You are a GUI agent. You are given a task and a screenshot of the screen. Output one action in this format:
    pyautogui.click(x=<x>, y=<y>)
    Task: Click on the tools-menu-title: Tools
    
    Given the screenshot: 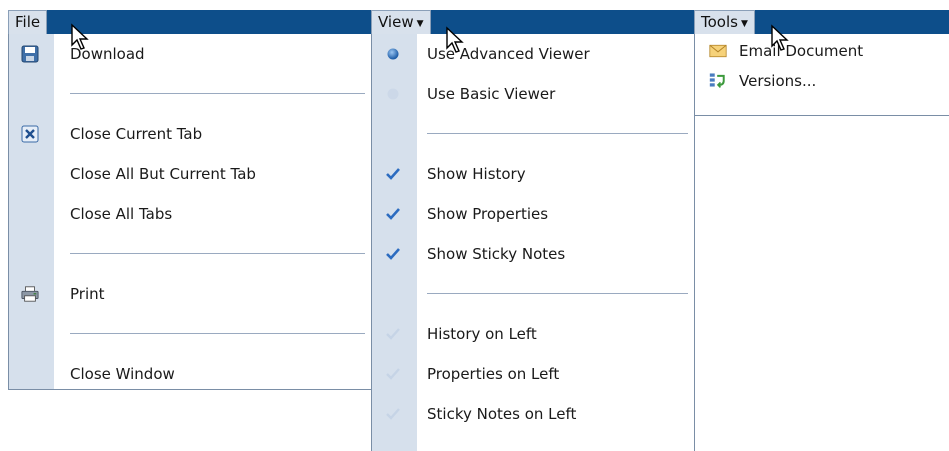 What is the action you would take?
    pyautogui.click(x=719, y=22)
    